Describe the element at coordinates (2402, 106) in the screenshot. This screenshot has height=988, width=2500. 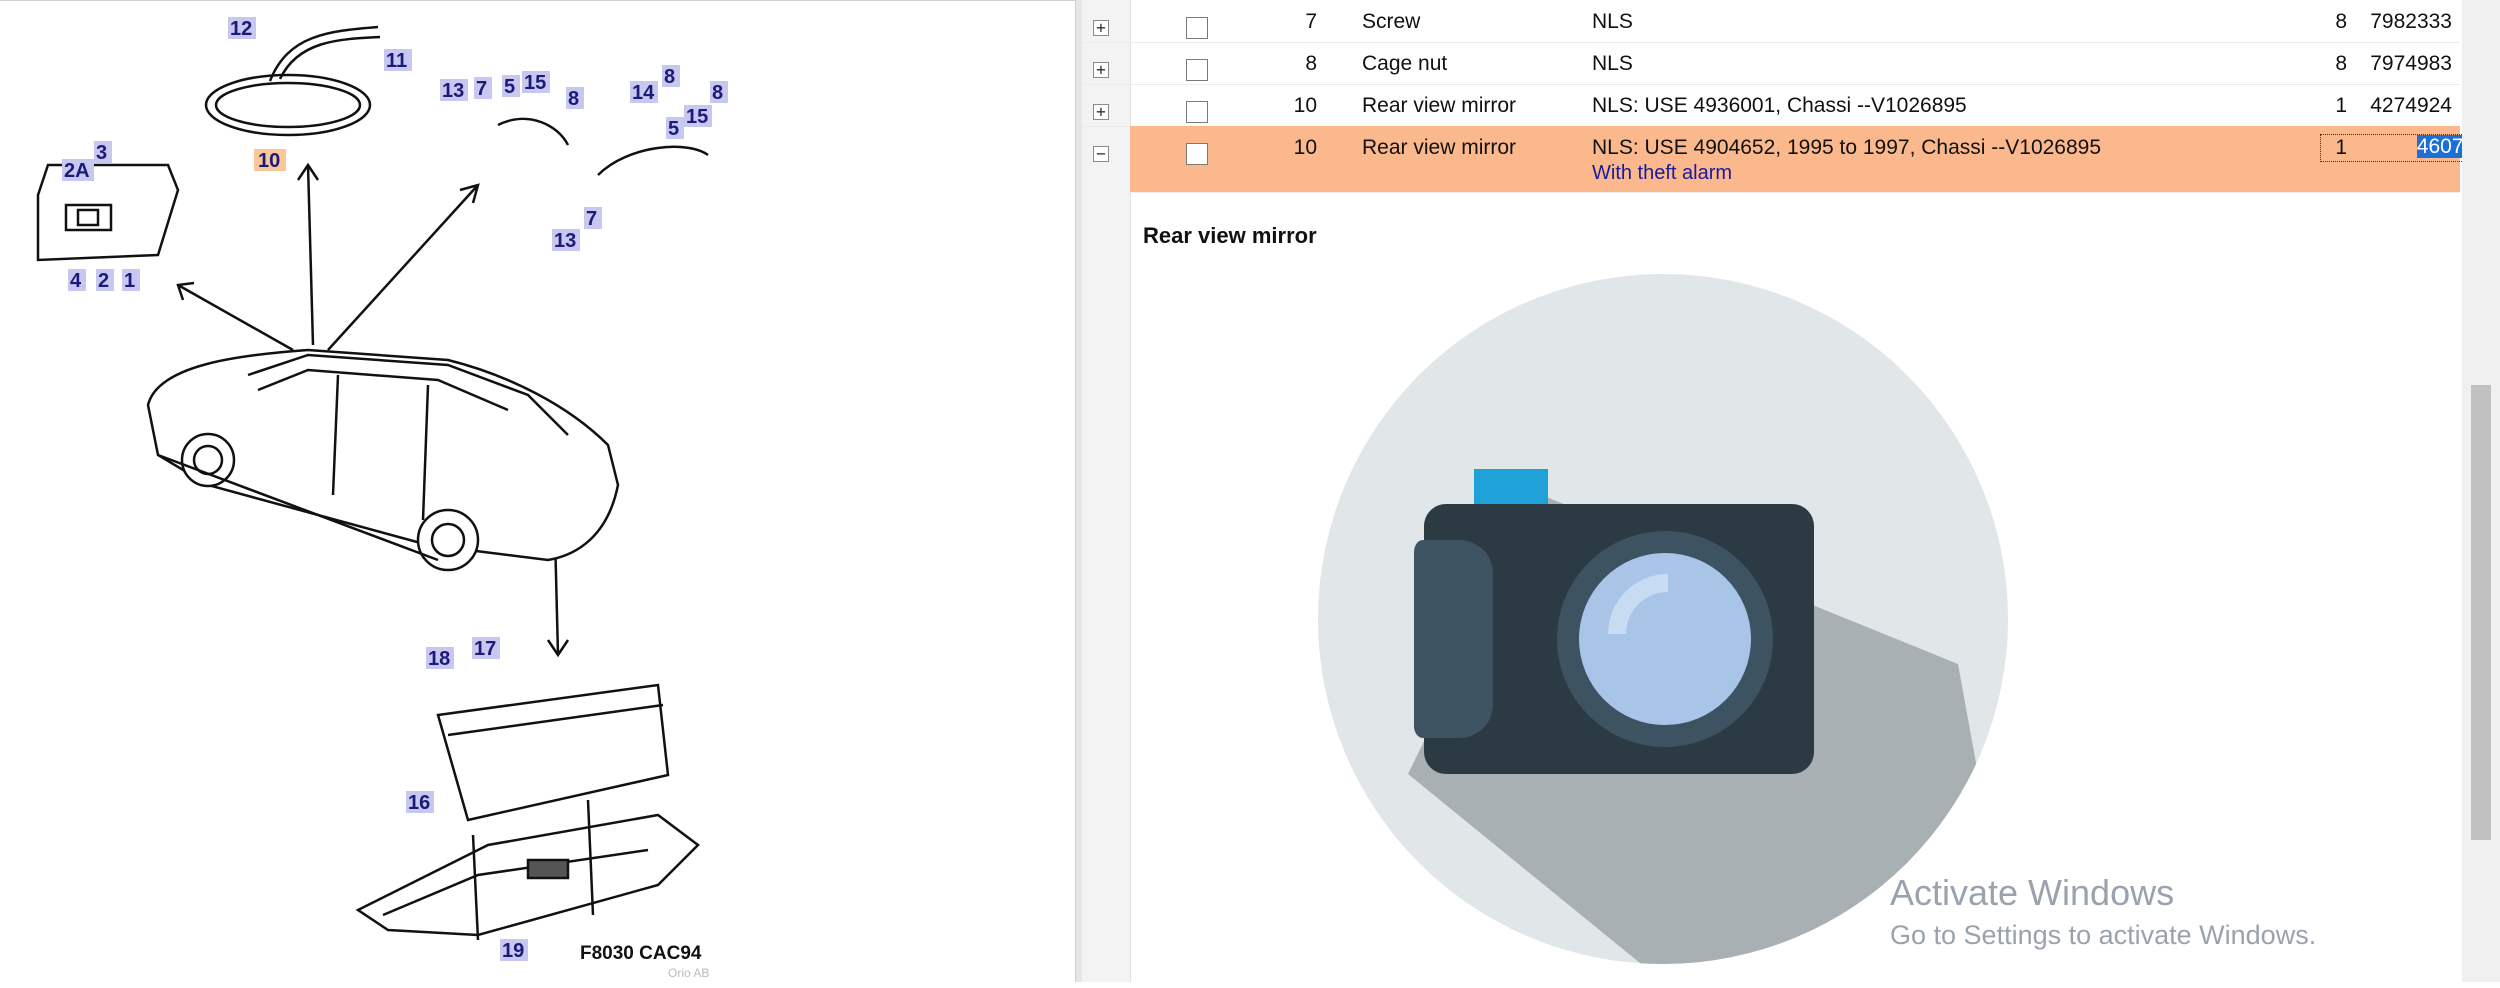
I see `row-part-number: 4274924` at that location.